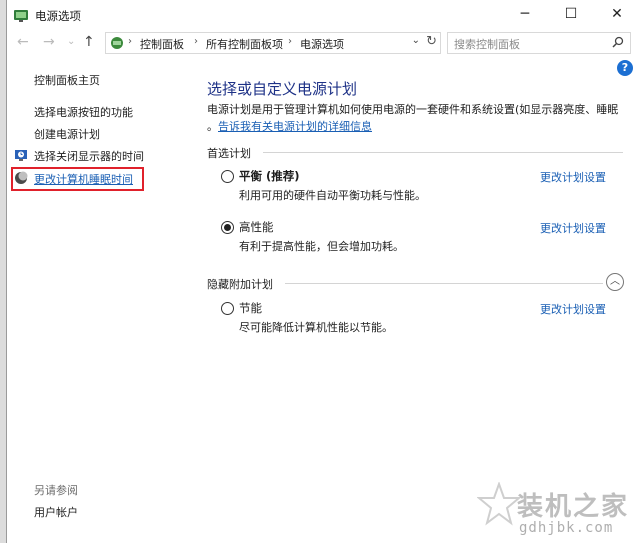 The width and height of the screenshot is (640, 543). I want to click on radio-balanced, so click(227, 176).